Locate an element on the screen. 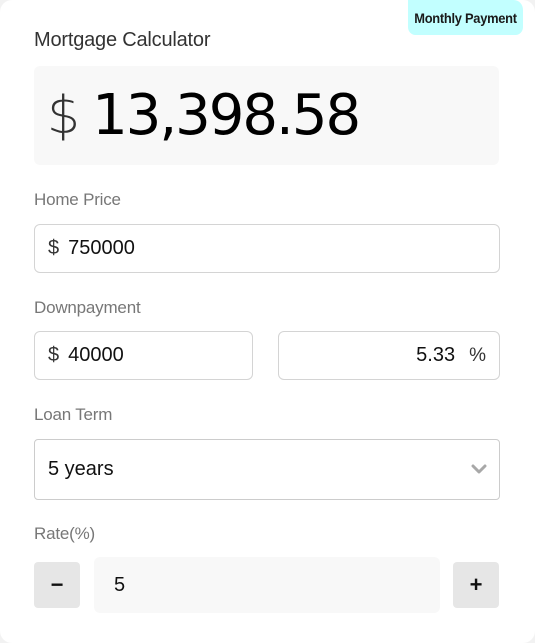  minus-icon: − is located at coordinates (57, 584).